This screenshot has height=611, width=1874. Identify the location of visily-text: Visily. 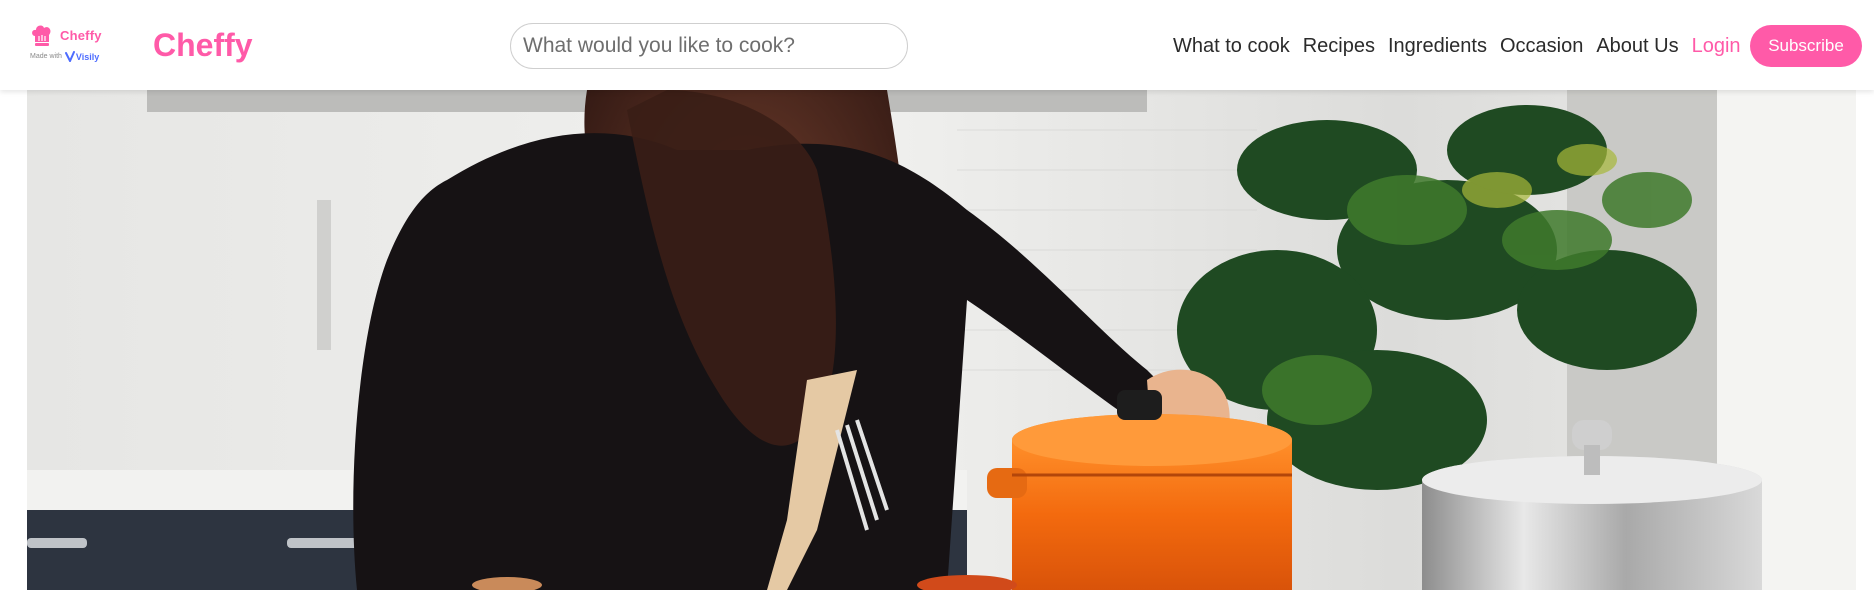
(87, 56).